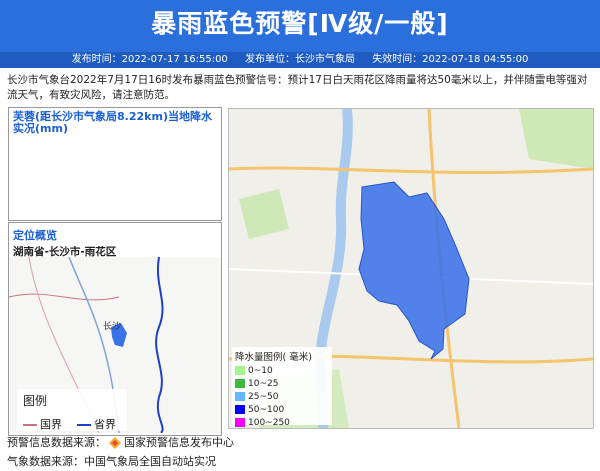 The image size is (600, 471). What do you see at coordinates (159, 345) in the screenshot?
I see `province-border-east` at bounding box center [159, 345].